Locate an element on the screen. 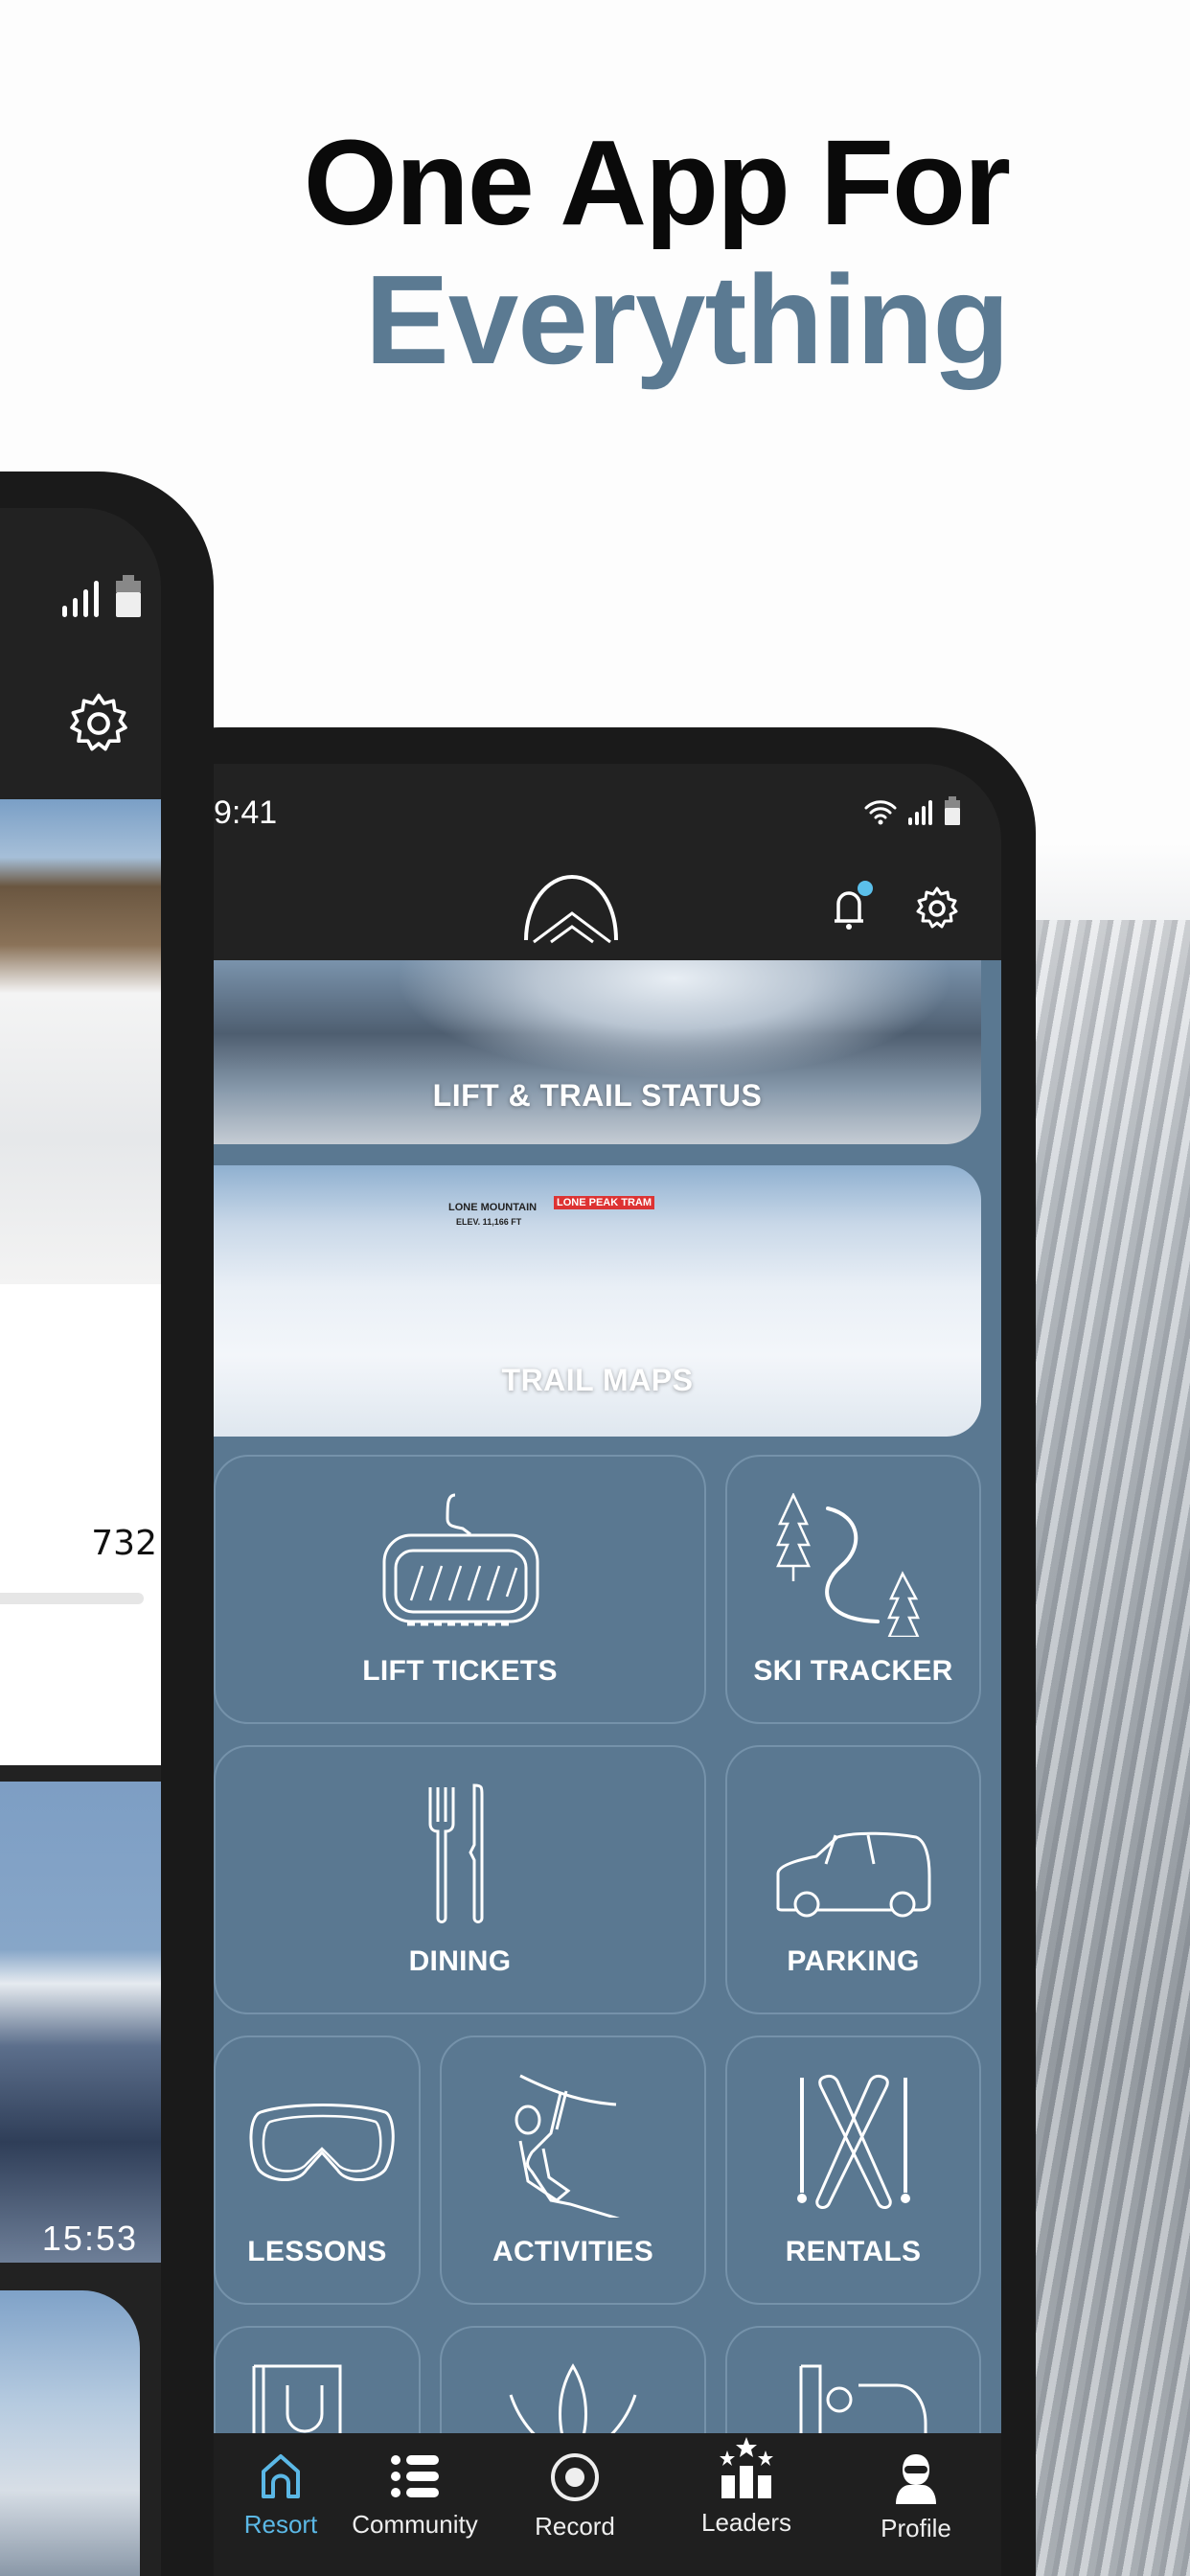 The image size is (1190, 2576). tile-label: PARKING is located at coordinates (854, 1961).